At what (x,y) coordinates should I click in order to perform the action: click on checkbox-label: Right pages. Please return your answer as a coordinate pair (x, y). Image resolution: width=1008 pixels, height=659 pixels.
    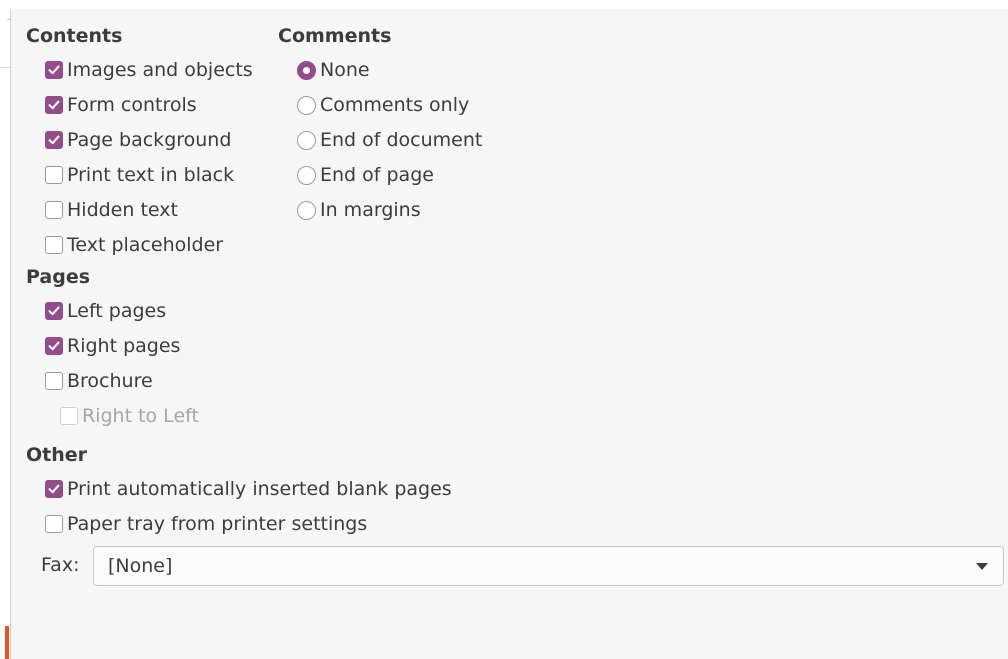
    Looking at the image, I should click on (124, 346).